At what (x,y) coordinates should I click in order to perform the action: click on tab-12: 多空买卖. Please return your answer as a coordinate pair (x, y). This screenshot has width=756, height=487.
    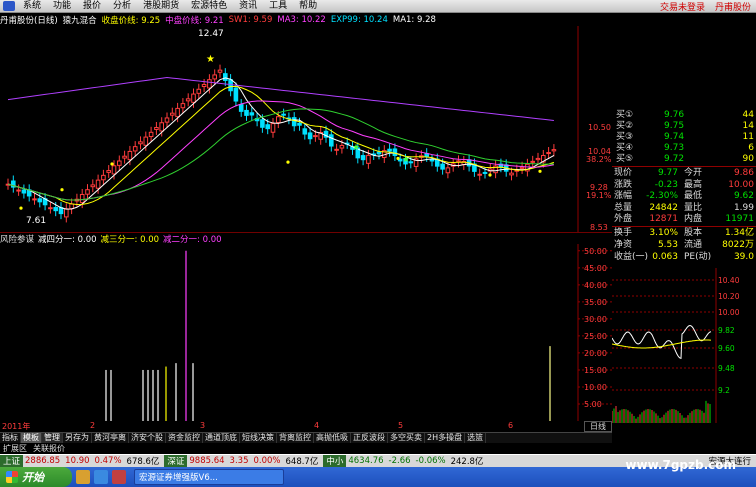
    Looking at the image, I should click on (406, 438).